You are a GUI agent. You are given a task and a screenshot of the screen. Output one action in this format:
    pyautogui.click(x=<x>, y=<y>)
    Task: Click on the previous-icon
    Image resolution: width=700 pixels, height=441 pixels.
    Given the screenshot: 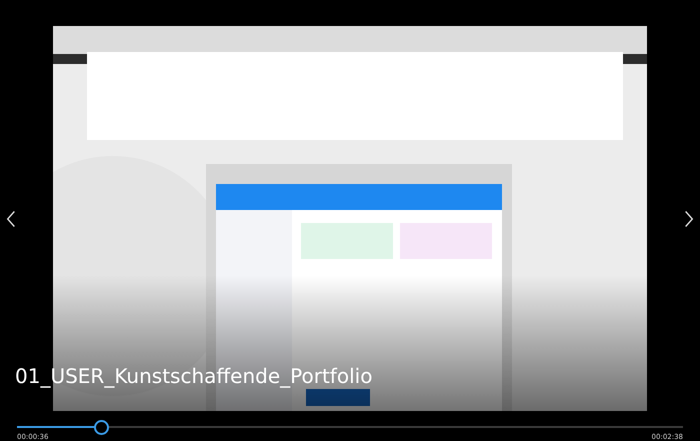 What is the action you would take?
    pyautogui.click(x=11, y=219)
    